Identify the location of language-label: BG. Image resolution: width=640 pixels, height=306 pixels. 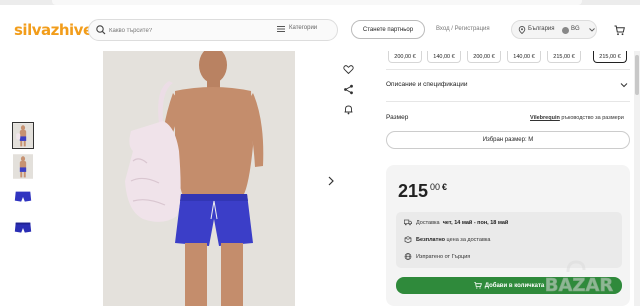
(575, 29).